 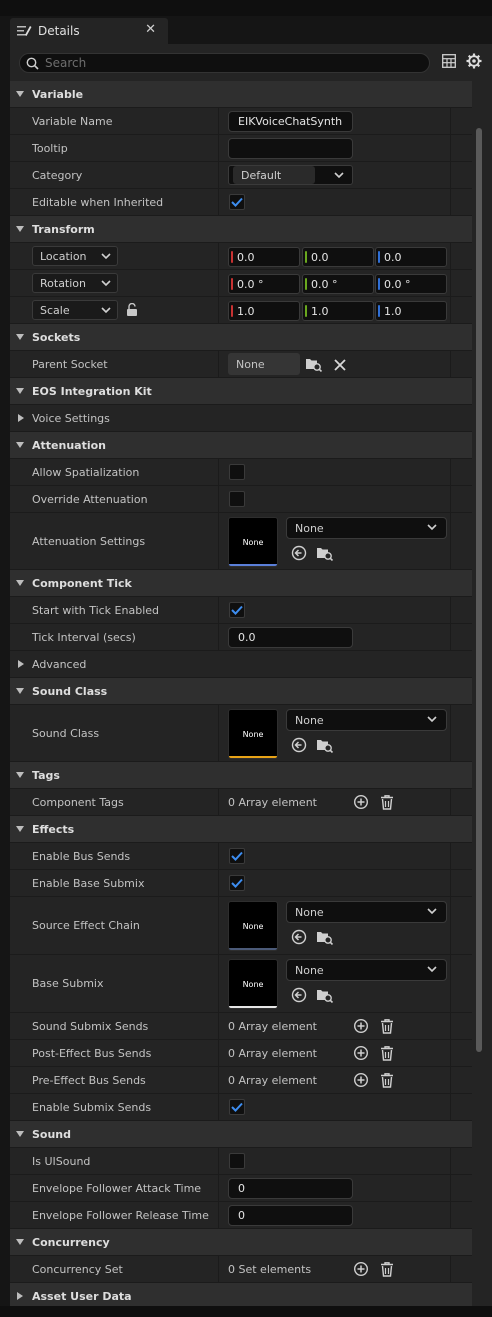 What do you see at coordinates (237, 856) in the screenshot?
I see `enable-bus-sends-checkbox` at bounding box center [237, 856].